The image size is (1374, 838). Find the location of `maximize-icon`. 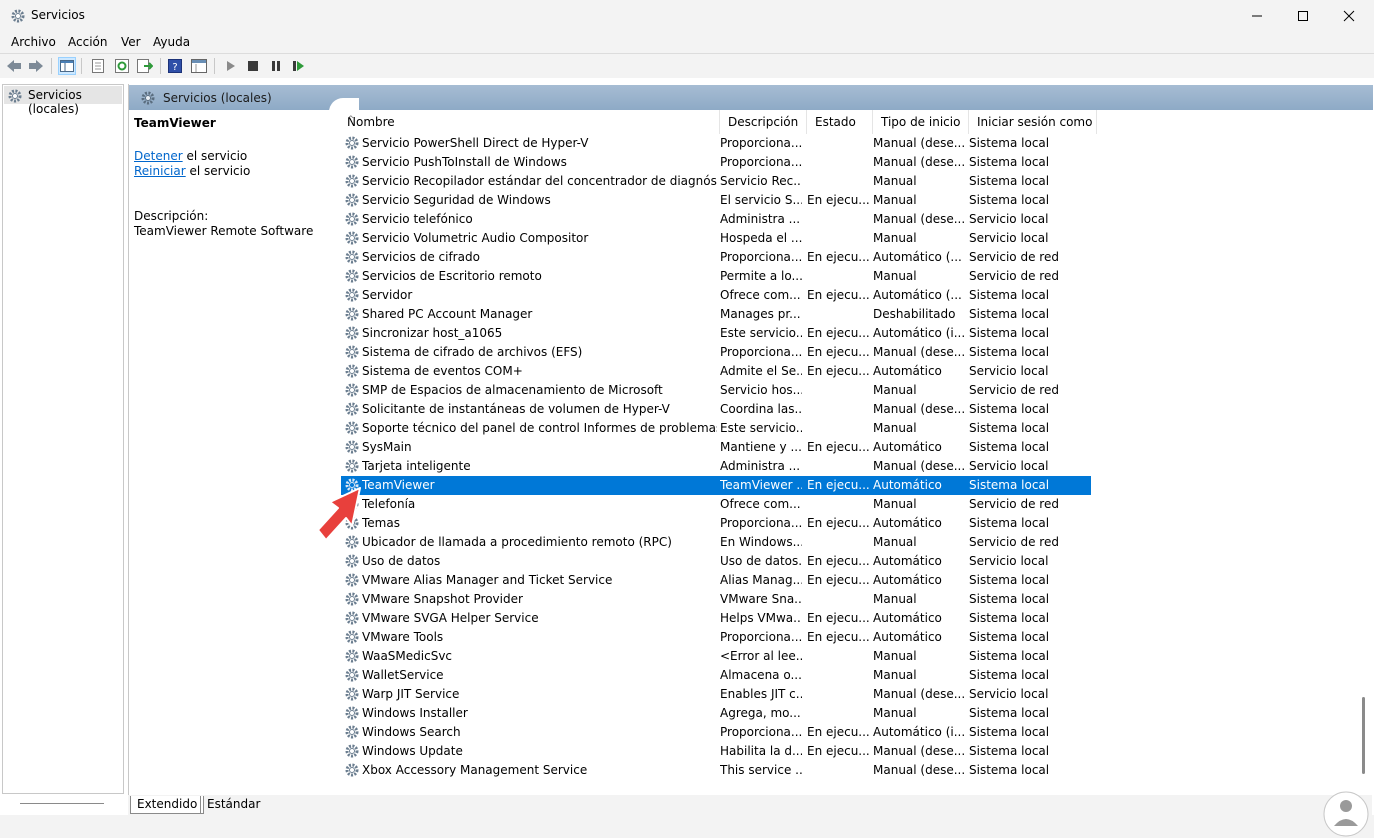

maximize-icon is located at coordinates (1303, 15).